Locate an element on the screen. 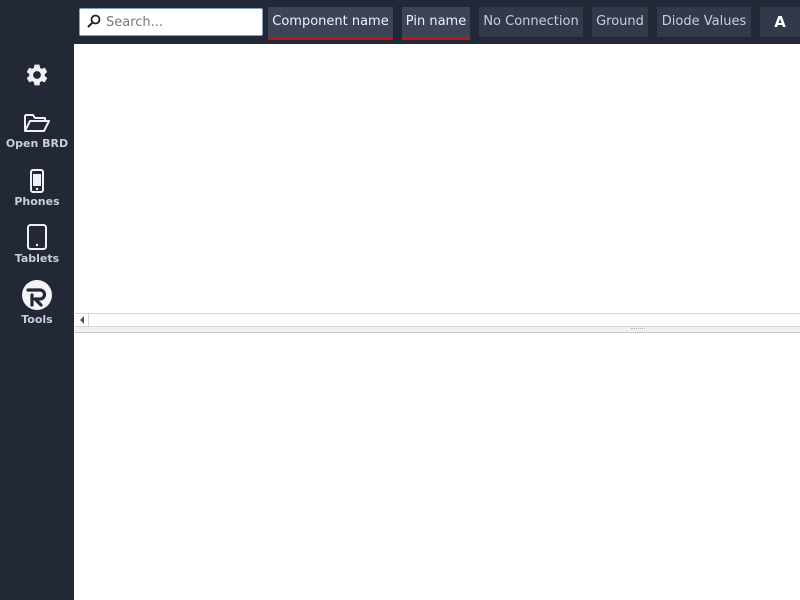  filter-diode-values-button: Diode Values is located at coordinates (704, 22).